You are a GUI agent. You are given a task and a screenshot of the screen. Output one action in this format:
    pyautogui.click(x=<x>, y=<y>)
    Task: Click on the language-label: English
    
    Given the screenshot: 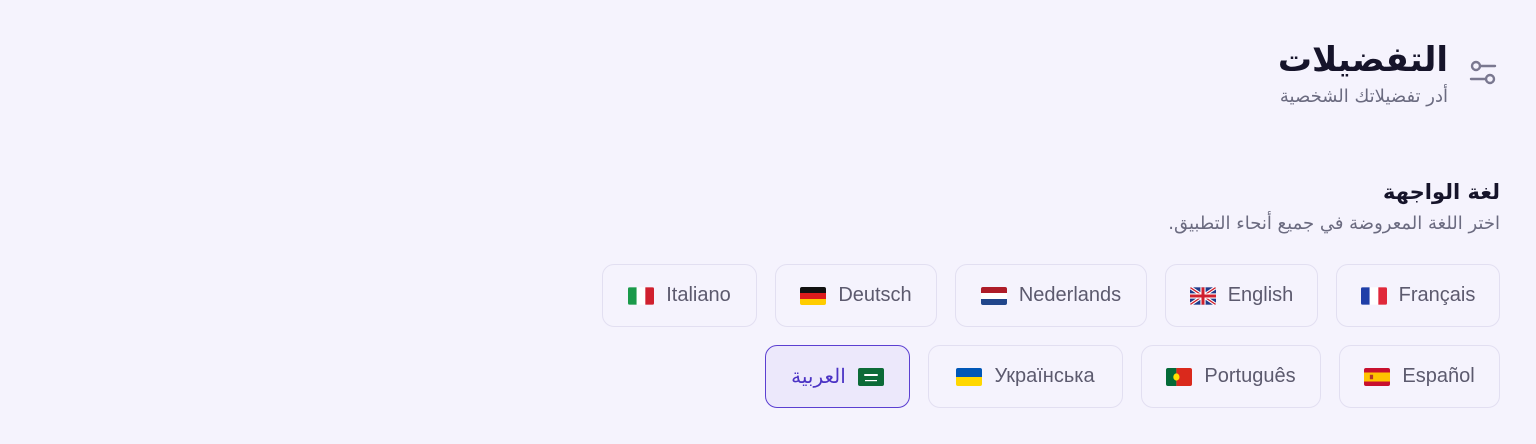 What is the action you would take?
    pyautogui.click(x=1260, y=295)
    